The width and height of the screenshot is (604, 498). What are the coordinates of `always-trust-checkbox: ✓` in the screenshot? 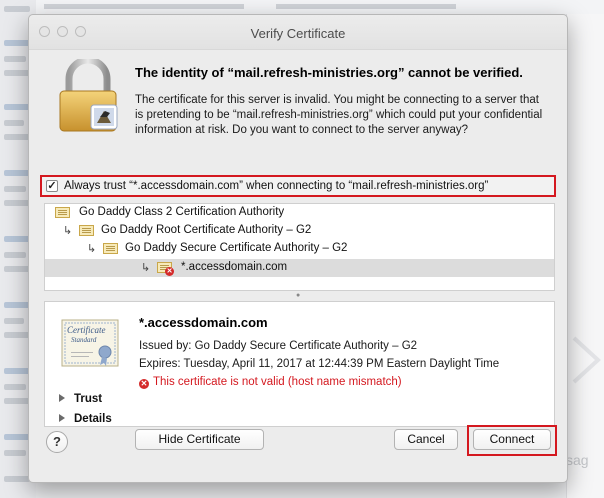 It's located at (52, 186).